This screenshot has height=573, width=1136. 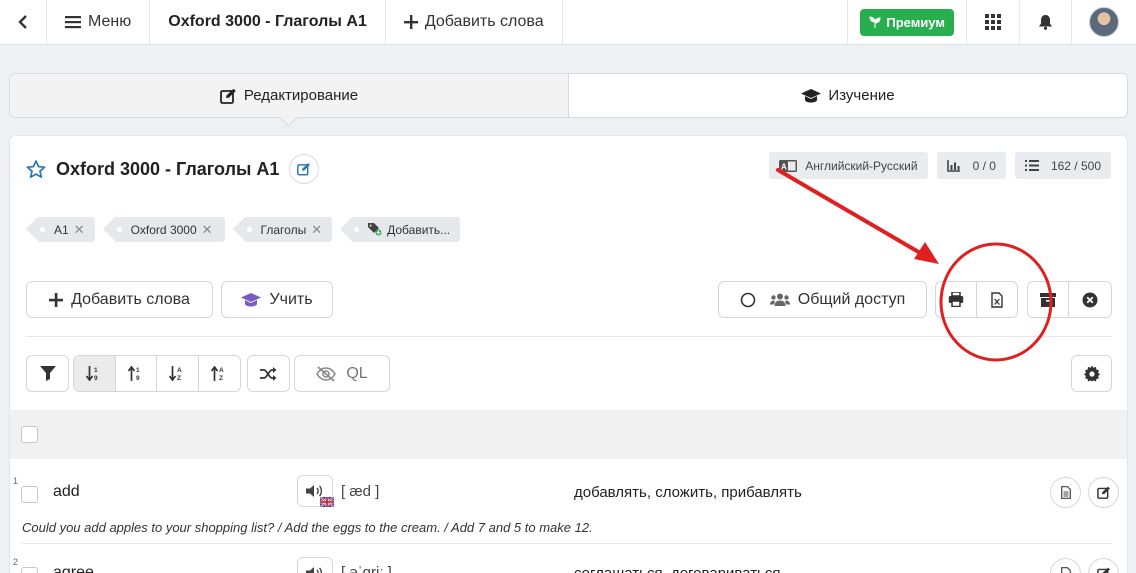 I want to click on shuffle-button, so click(x=268, y=373).